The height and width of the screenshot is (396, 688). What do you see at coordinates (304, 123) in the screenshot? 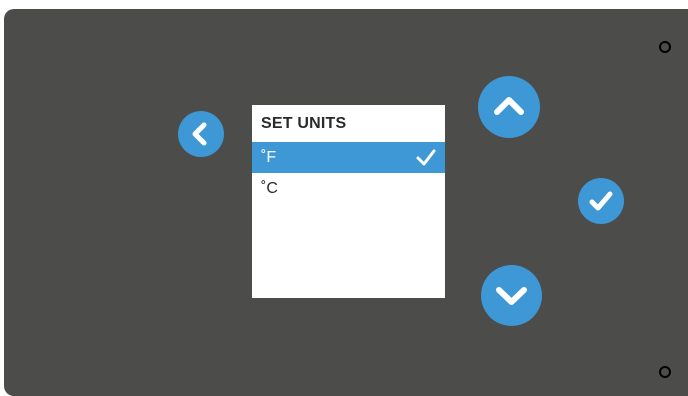
I see `screen-title: SET UNITS` at bounding box center [304, 123].